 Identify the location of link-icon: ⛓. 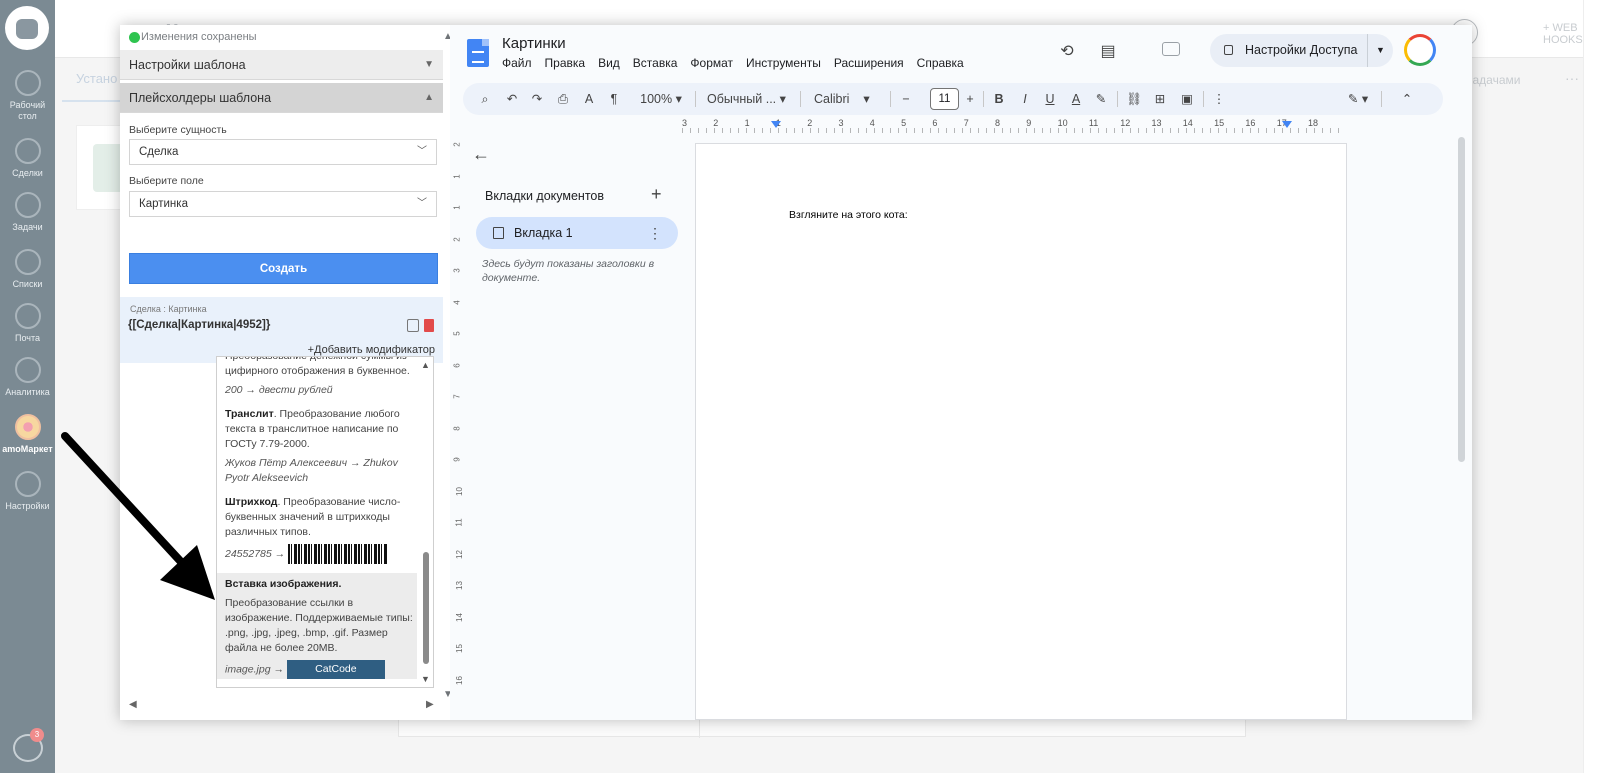
(1134, 99).